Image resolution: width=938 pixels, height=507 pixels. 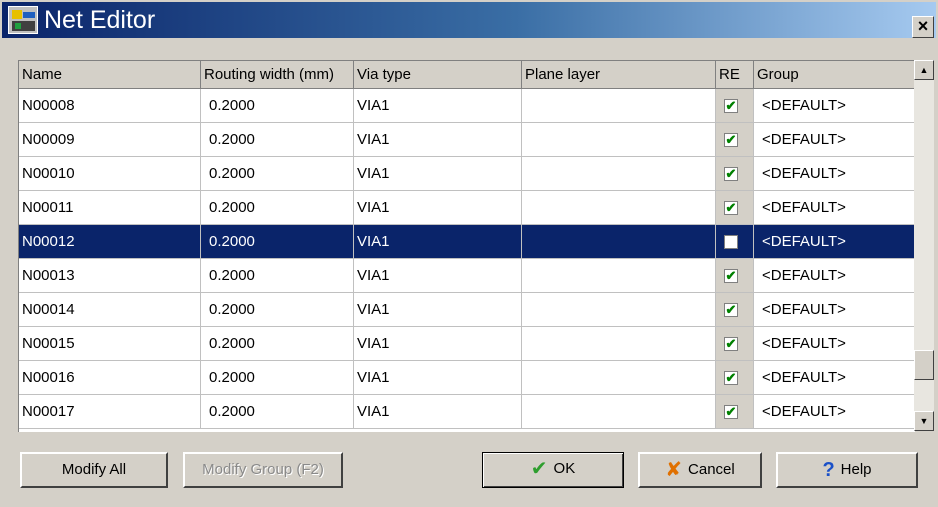 I want to click on table-row: N00016 0.2000 VIA1 ✔ <DEFAULT>, so click(x=467, y=378).